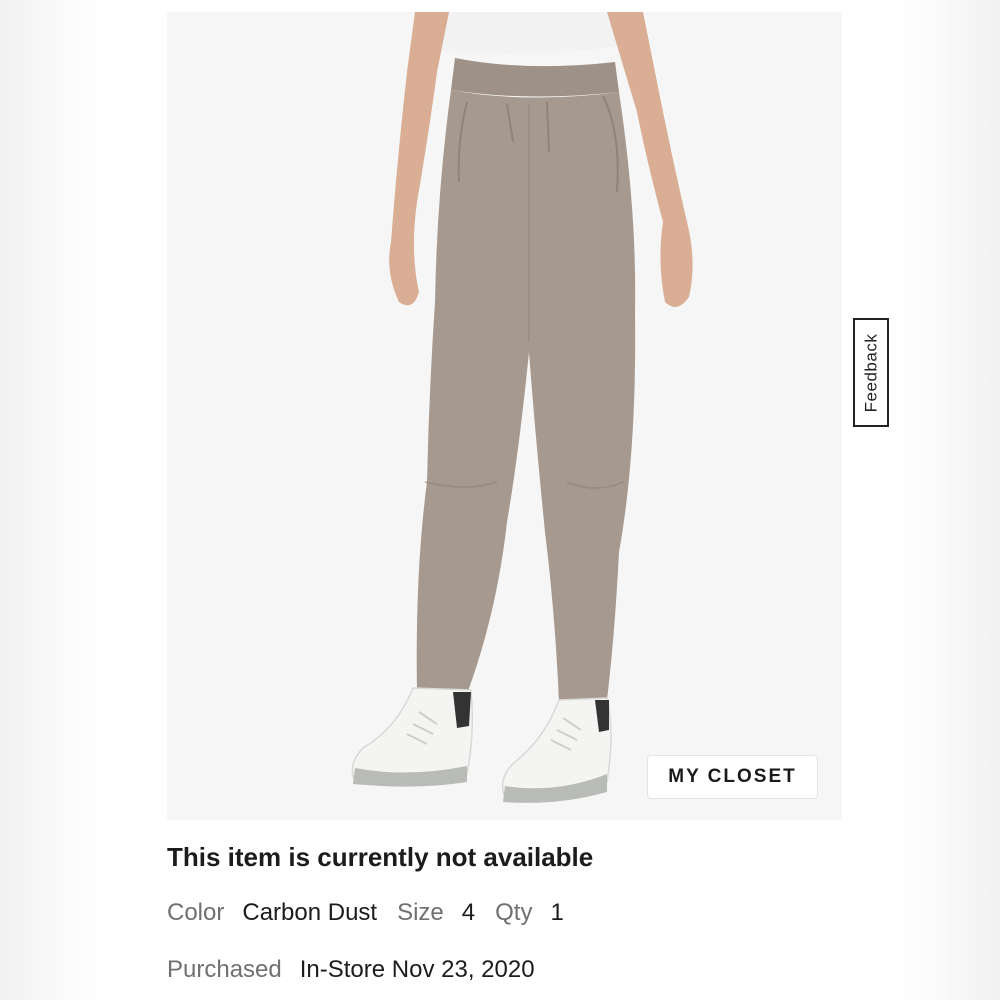 This screenshot has width=1000, height=1000. Describe the element at coordinates (417, 969) in the screenshot. I see `purchased-value: In-Store Nov 23, 2020` at that location.